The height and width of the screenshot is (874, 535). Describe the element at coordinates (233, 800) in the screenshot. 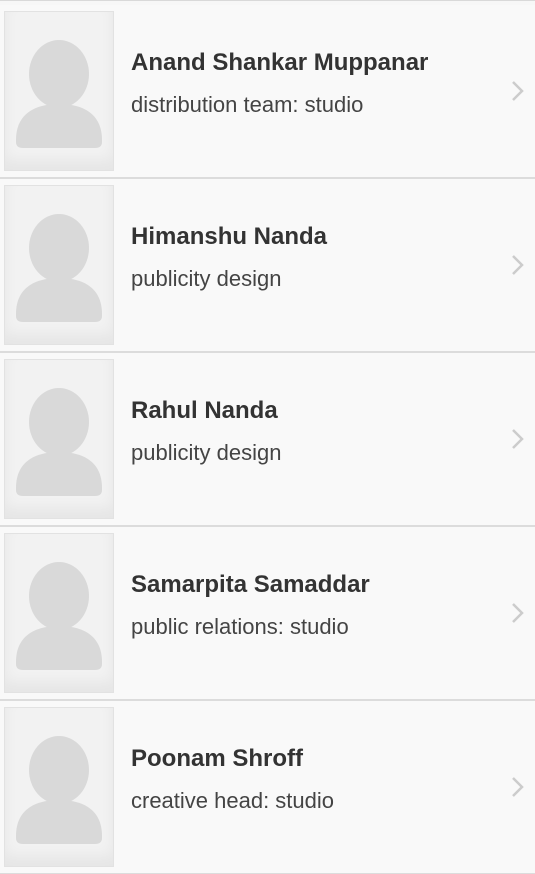

I see `person-role: creative head: studio` at that location.